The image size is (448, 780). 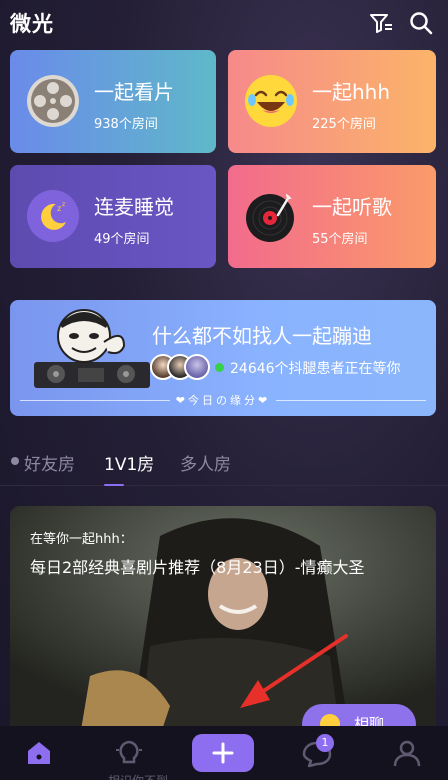 What do you see at coordinates (39, 753) in the screenshot?
I see `home-icon` at bounding box center [39, 753].